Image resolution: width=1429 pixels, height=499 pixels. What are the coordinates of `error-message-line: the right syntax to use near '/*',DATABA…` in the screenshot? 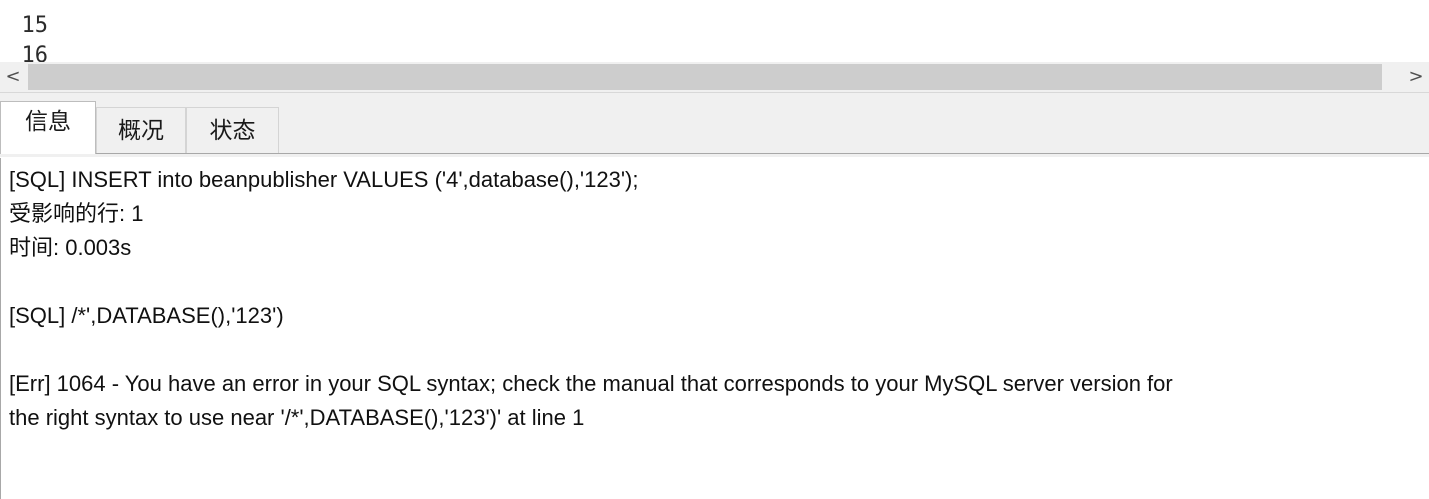 It's located at (297, 417).